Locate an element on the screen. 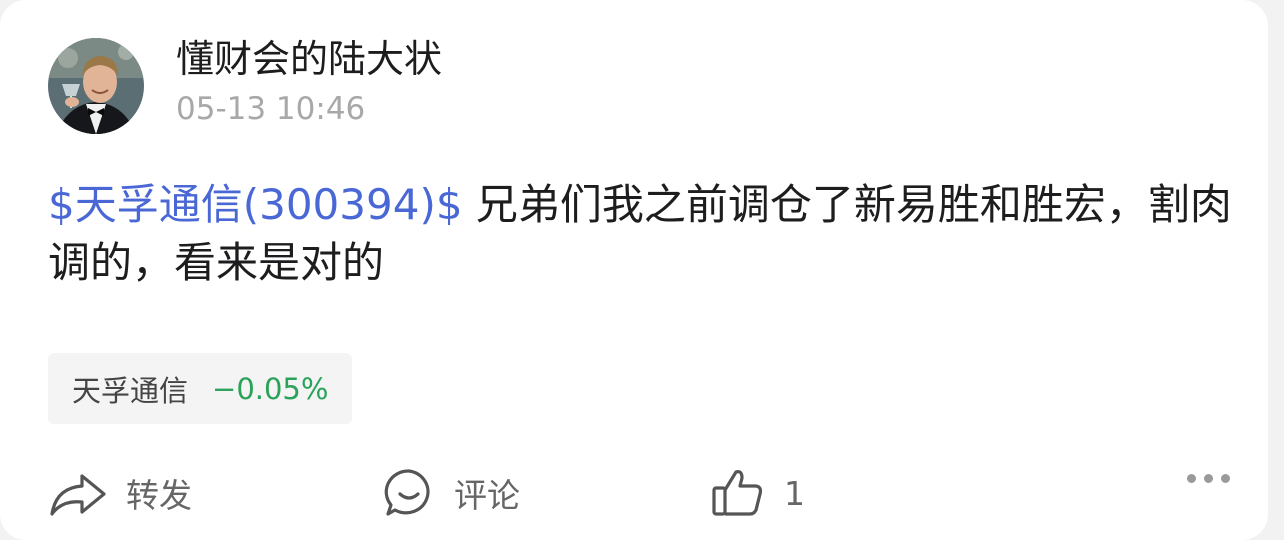 The image size is (1284, 540). repost-label: 转发 is located at coordinates (159, 495).